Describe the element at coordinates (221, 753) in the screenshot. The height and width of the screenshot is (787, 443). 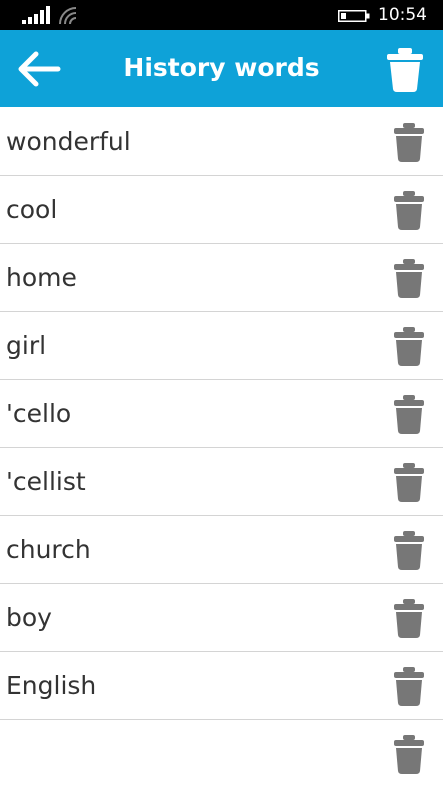
I see `list-item-partial` at that location.